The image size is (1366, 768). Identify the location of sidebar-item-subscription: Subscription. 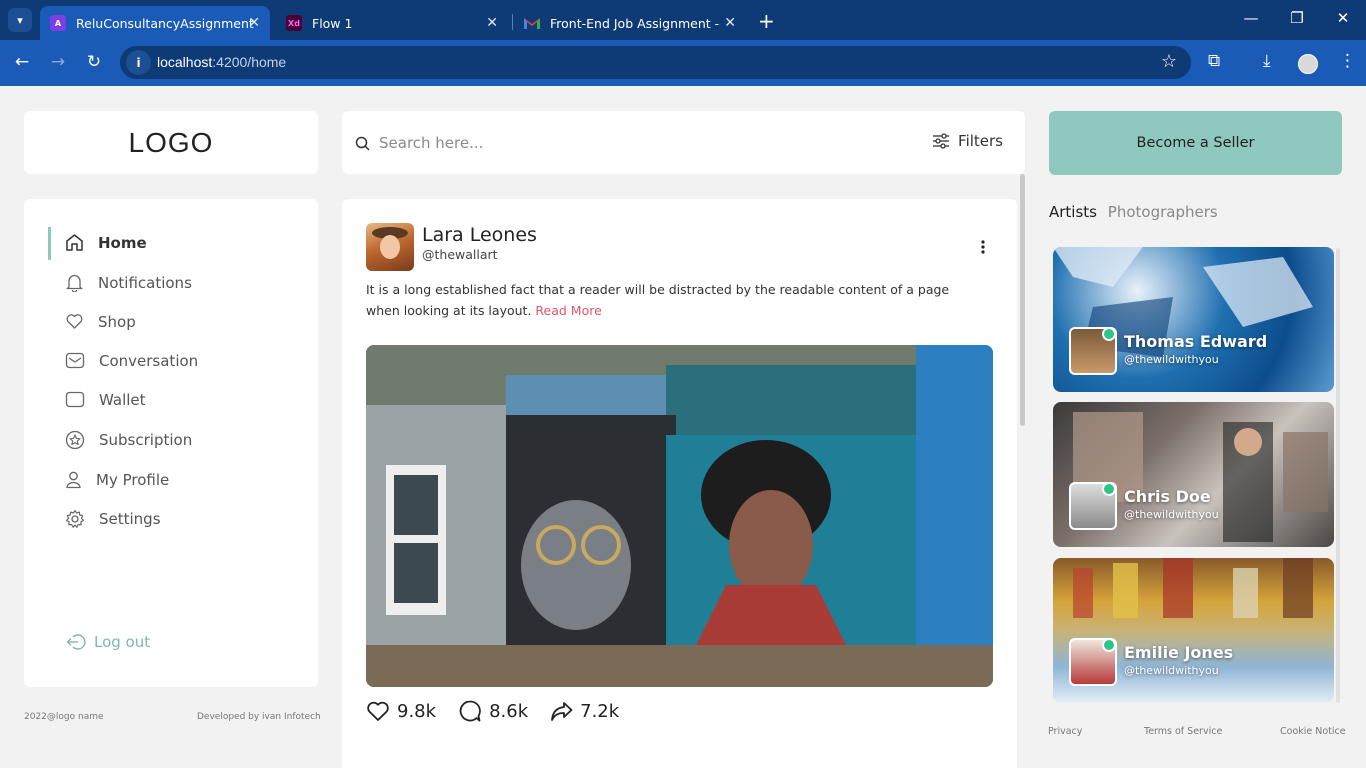
(128, 440).